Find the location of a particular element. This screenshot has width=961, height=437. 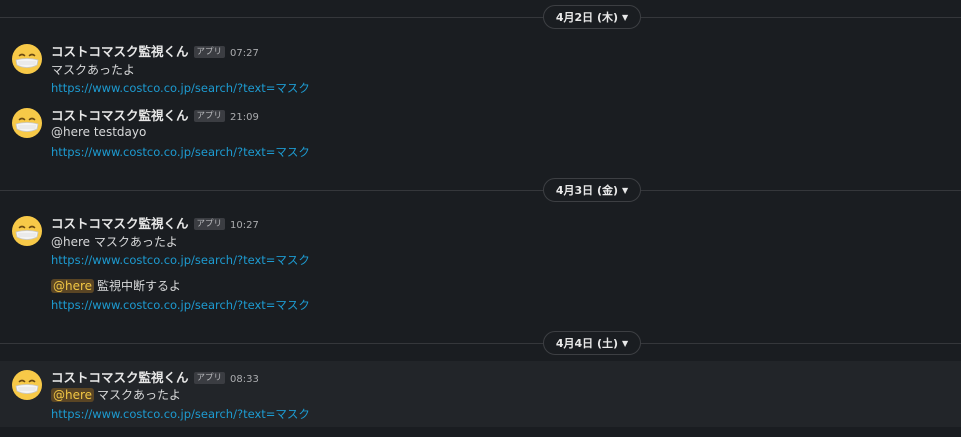

message-text: @here testdayo is located at coordinates (99, 132).